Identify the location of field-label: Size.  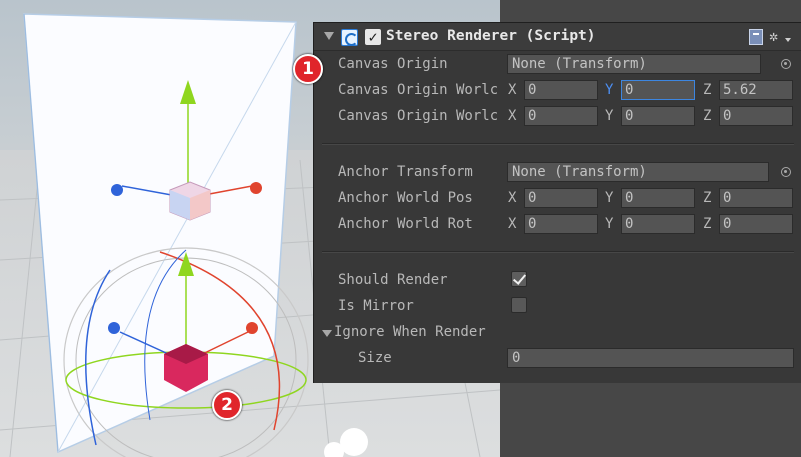
(375, 358).